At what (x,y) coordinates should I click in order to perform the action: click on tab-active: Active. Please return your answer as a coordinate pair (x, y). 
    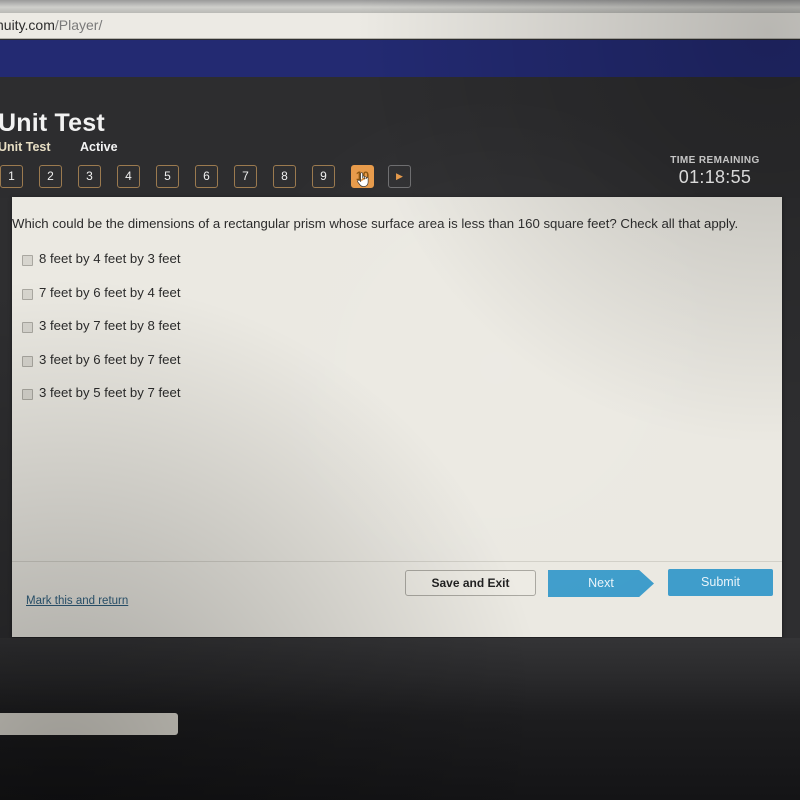
    Looking at the image, I should click on (99, 147).